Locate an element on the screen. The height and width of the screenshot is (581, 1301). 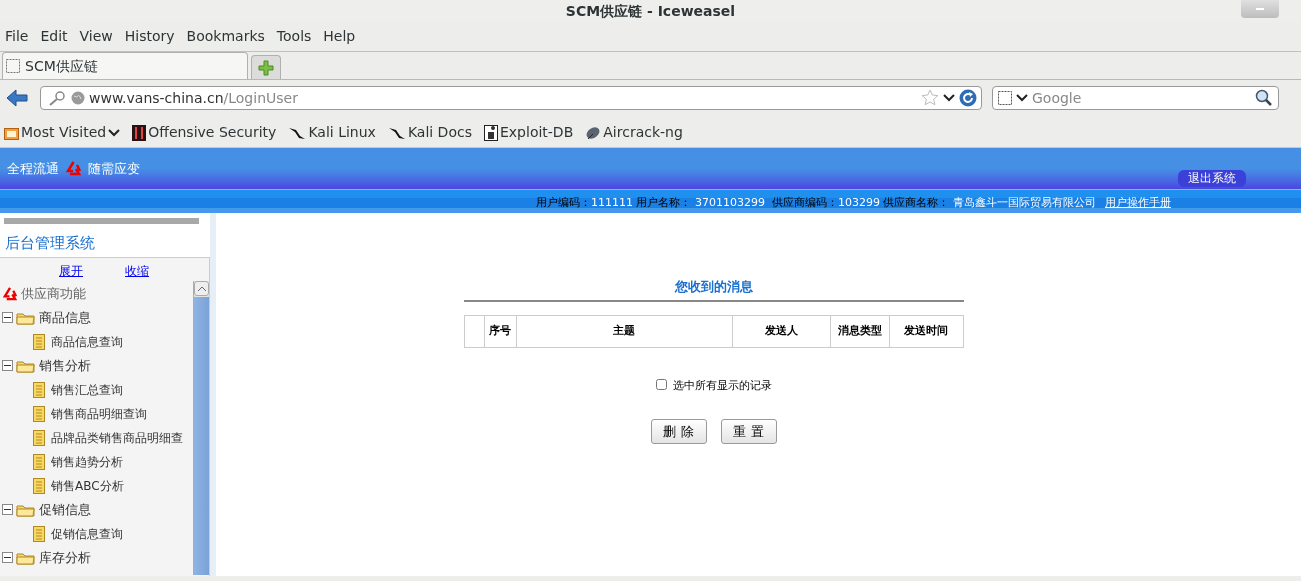
window-title: SCM供应链 - Iceweasel is located at coordinates (650, 11).